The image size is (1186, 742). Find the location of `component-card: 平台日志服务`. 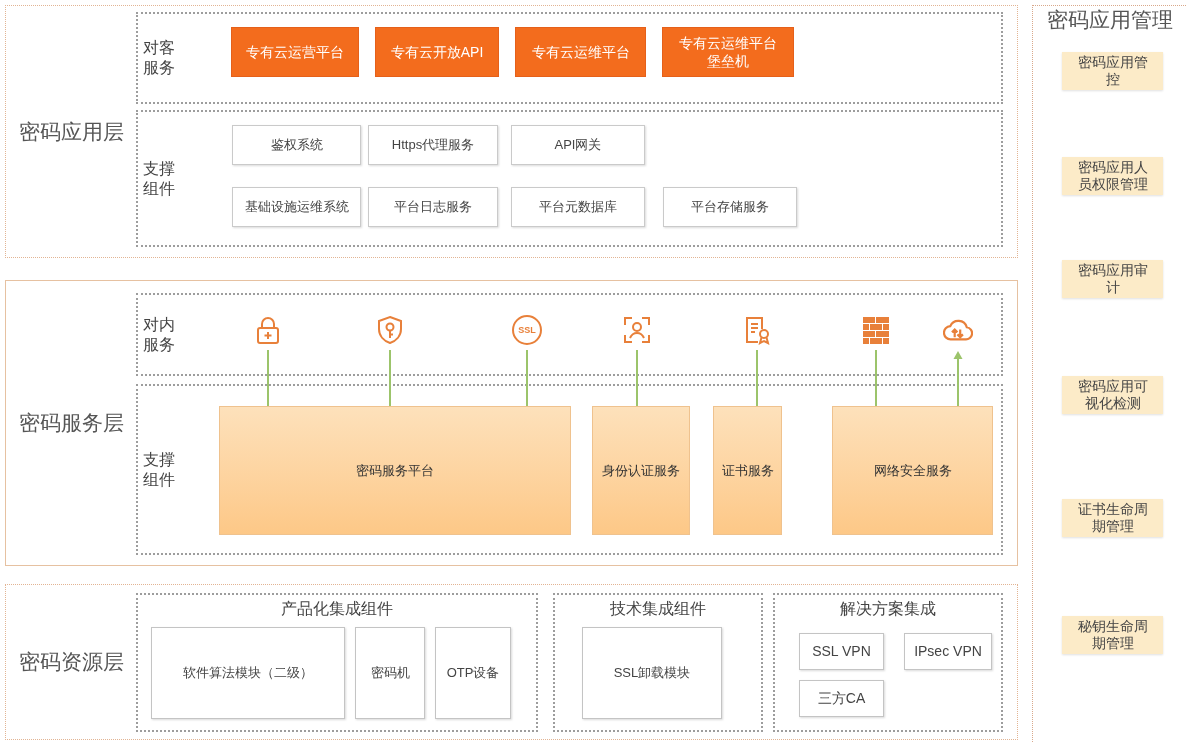

component-card: 平台日志服务 is located at coordinates (433, 207).